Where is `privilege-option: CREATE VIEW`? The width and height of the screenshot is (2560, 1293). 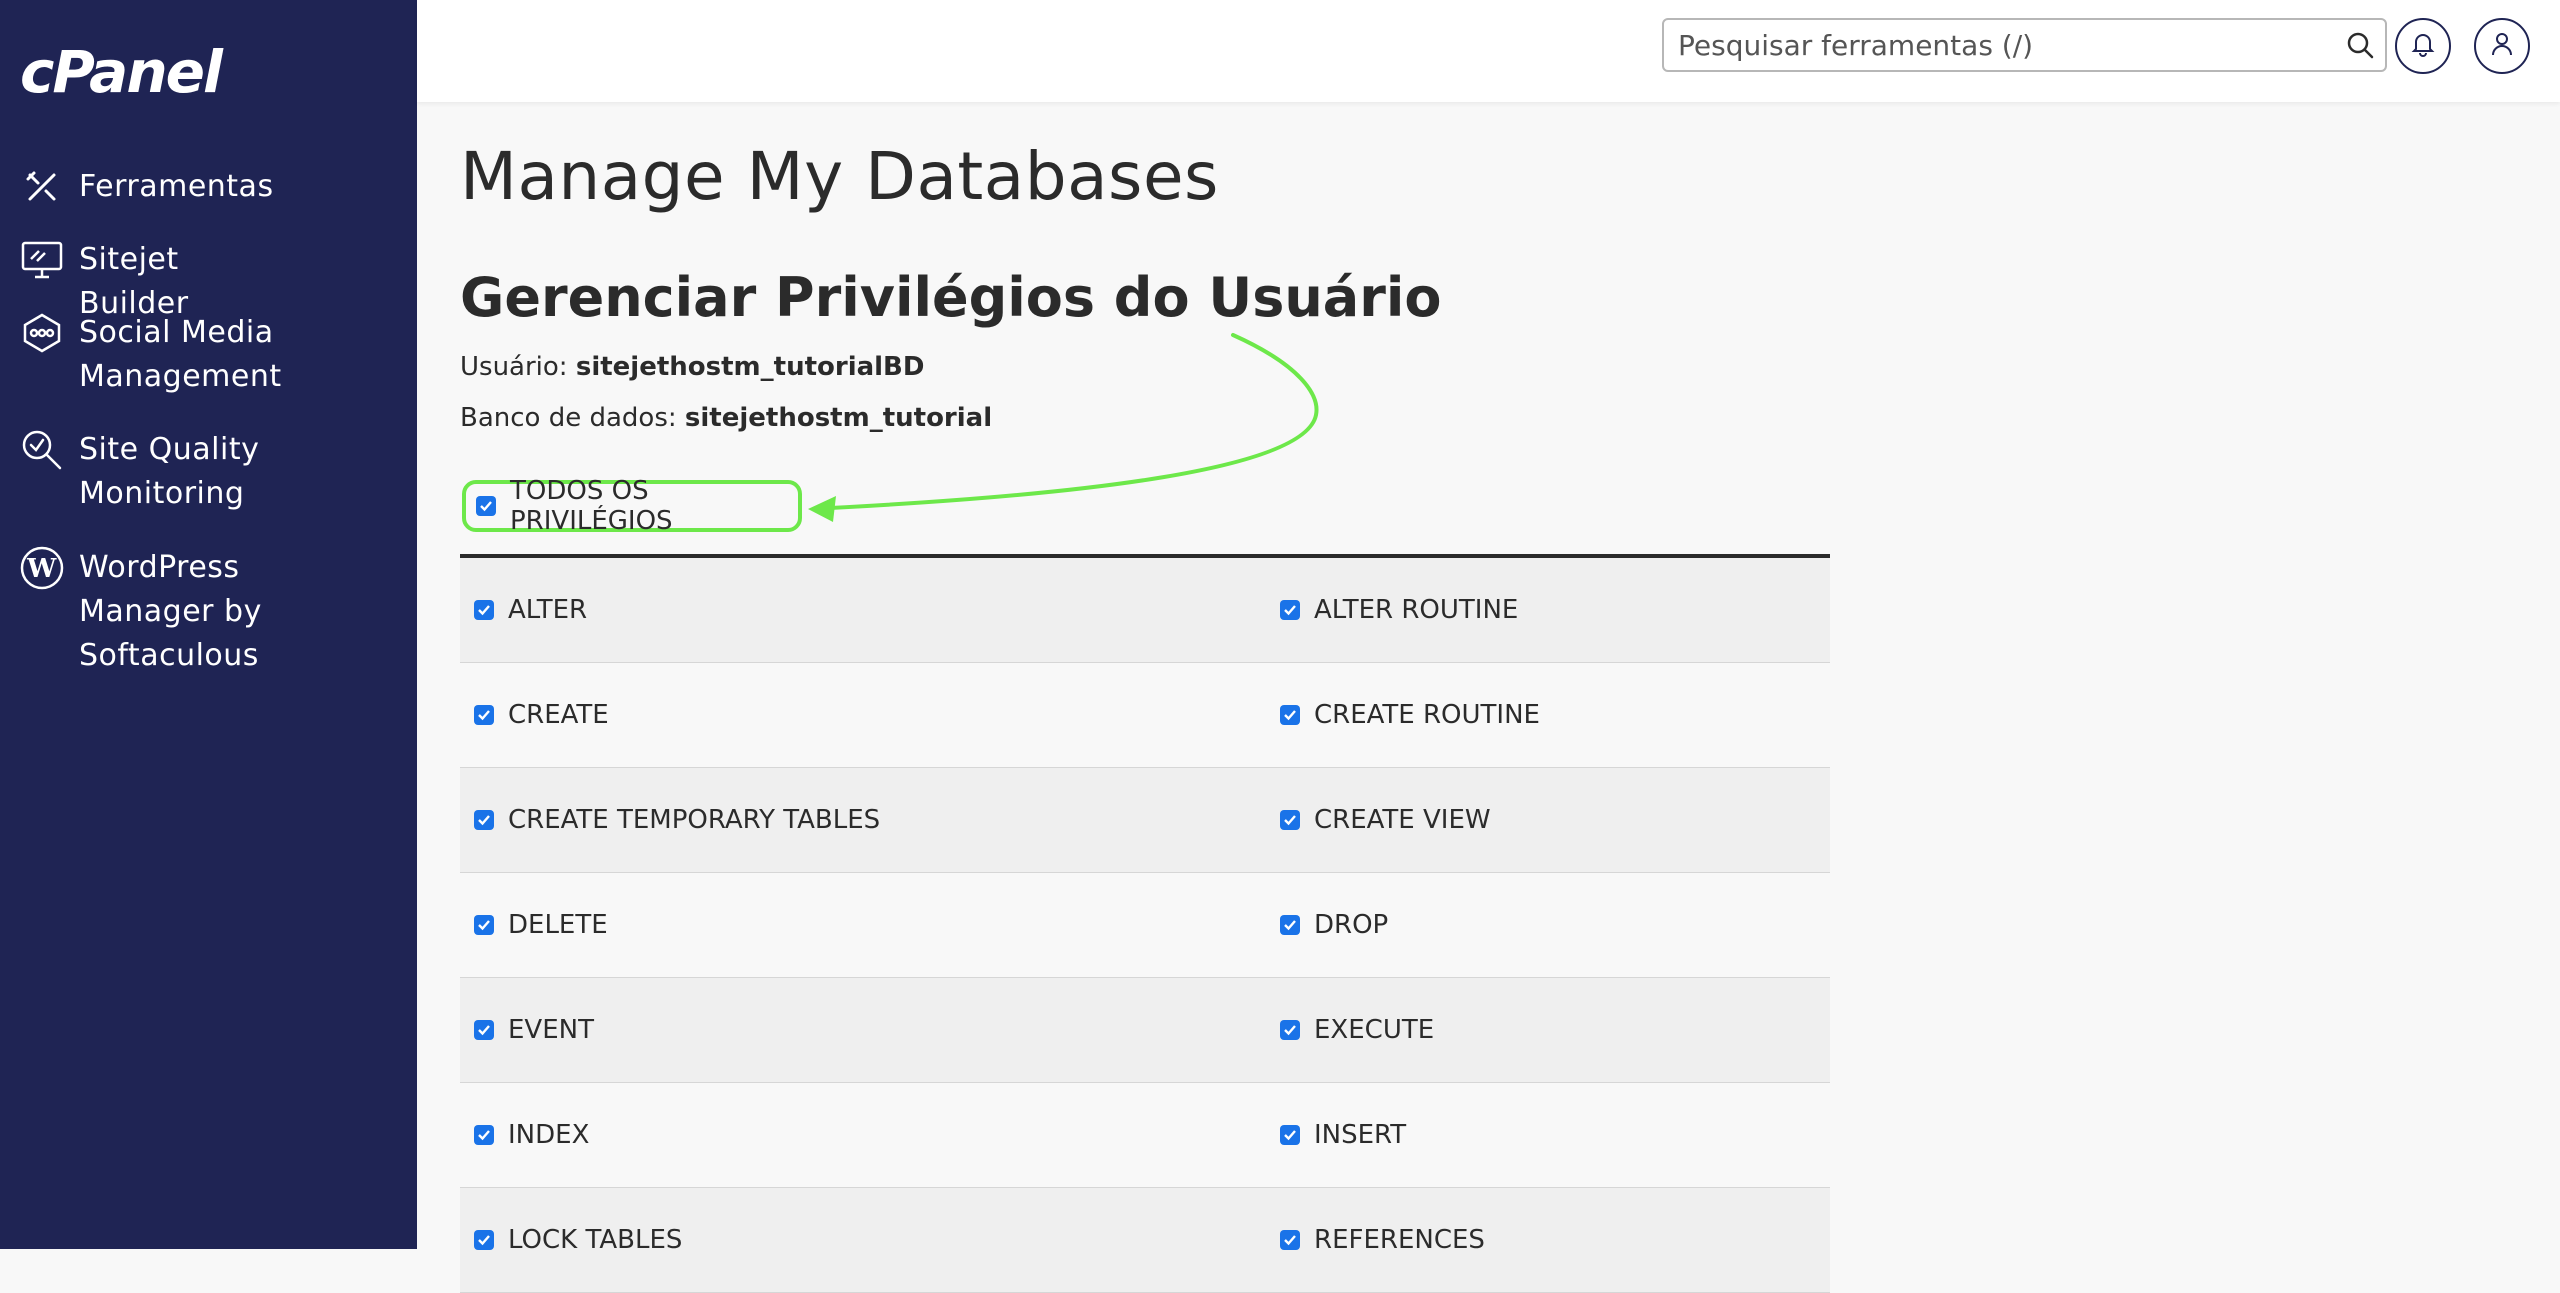
privilege-option: CREATE VIEW is located at coordinates (1555, 820).